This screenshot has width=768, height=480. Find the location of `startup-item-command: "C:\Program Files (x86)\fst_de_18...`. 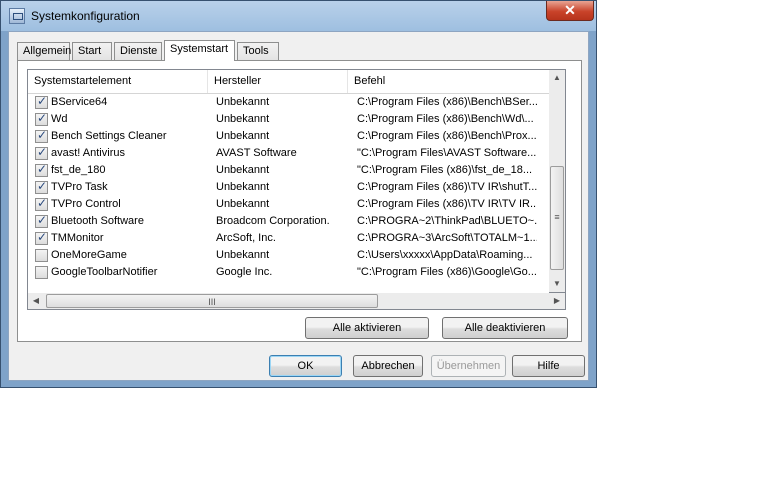

startup-item-command: "C:\Program Files (x86)\fst_de_18... is located at coordinates (445, 170).